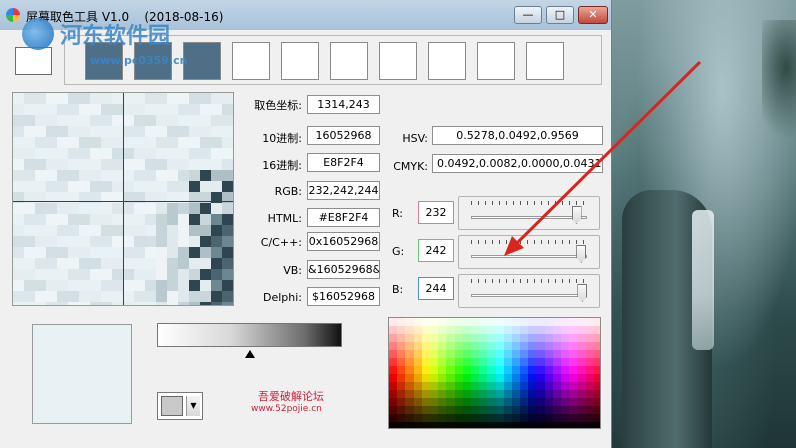  What do you see at coordinates (528, 15) in the screenshot?
I see `minimize-button: —` at bounding box center [528, 15].